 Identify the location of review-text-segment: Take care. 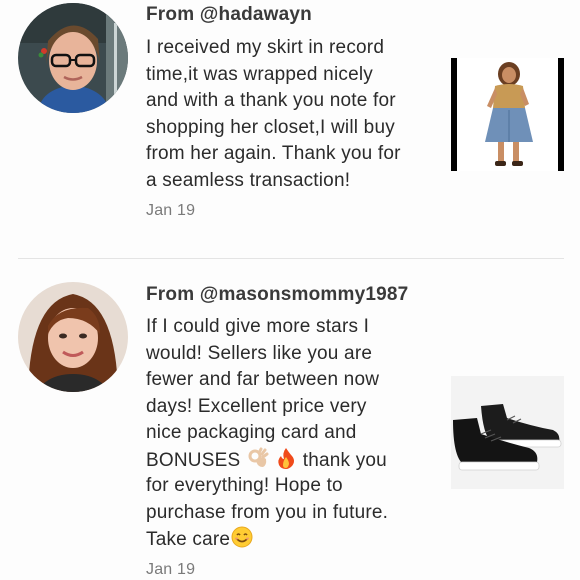
(188, 539).